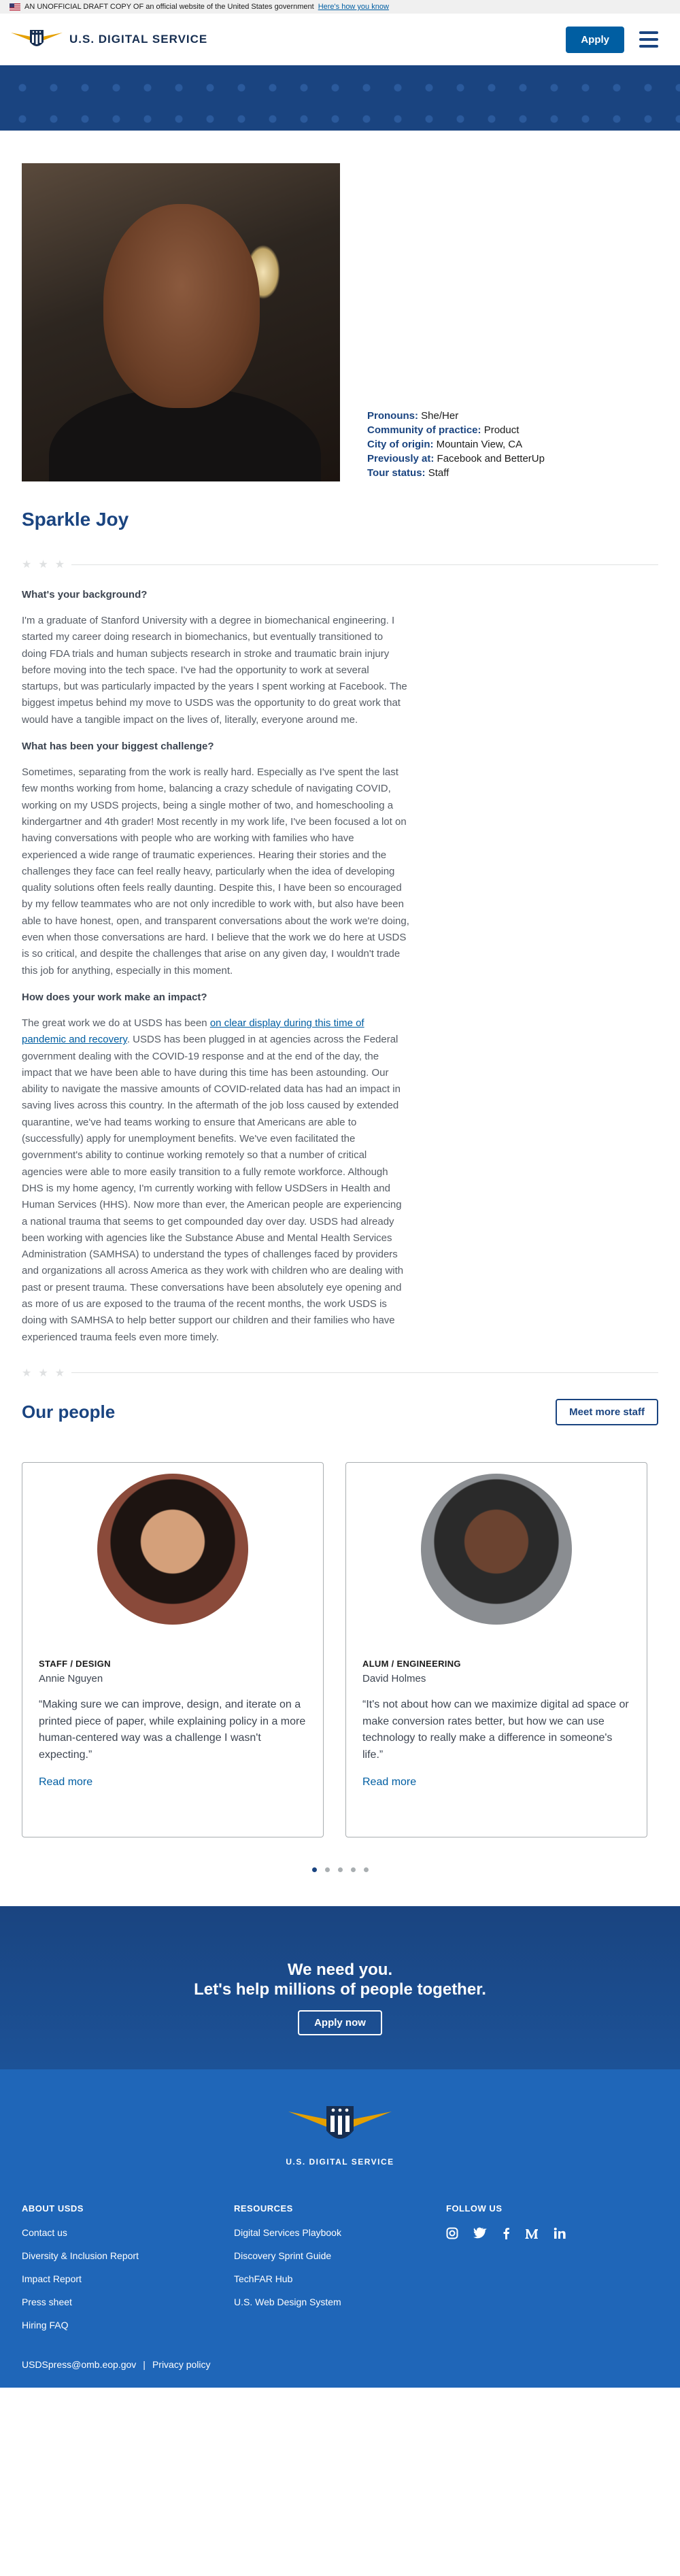 The image size is (680, 2576). What do you see at coordinates (340, 2161) in the screenshot?
I see `footer-wordmark: U.S. DIGITAL SERVICE` at bounding box center [340, 2161].